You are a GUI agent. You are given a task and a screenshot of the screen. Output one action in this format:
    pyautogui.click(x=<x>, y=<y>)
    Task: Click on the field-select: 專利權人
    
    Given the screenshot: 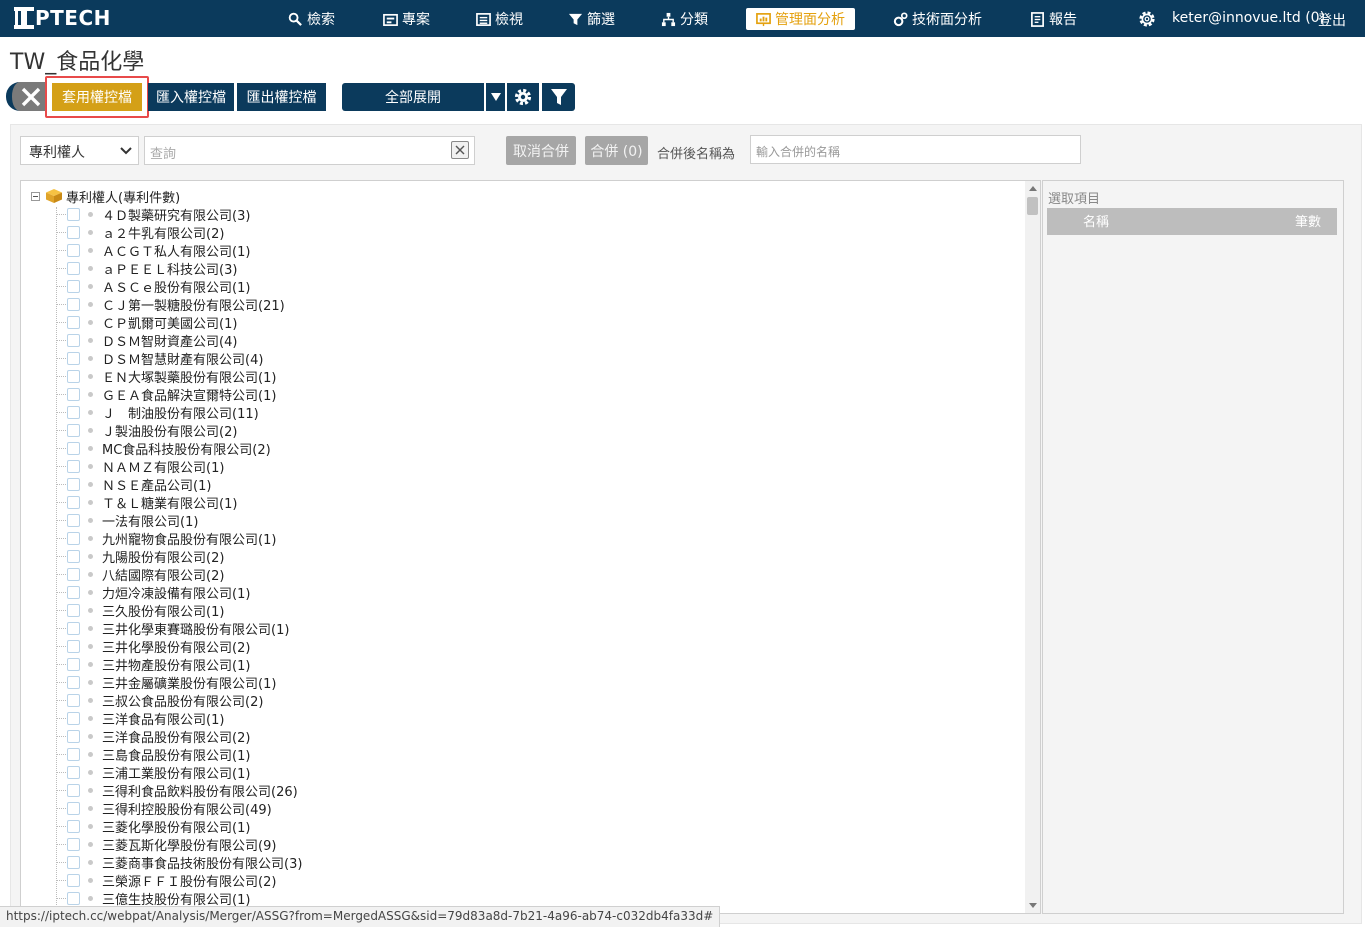 What is the action you would take?
    pyautogui.click(x=79, y=150)
    